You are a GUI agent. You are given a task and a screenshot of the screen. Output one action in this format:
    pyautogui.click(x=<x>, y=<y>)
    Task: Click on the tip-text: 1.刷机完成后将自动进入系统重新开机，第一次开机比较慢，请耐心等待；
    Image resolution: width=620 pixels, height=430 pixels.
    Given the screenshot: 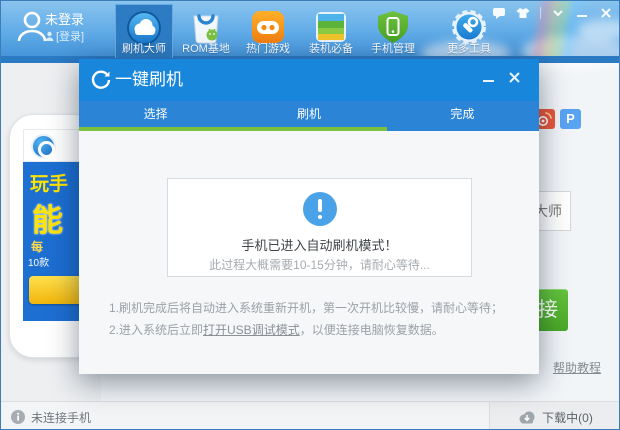 What is the action you would take?
    pyautogui.click(x=306, y=308)
    